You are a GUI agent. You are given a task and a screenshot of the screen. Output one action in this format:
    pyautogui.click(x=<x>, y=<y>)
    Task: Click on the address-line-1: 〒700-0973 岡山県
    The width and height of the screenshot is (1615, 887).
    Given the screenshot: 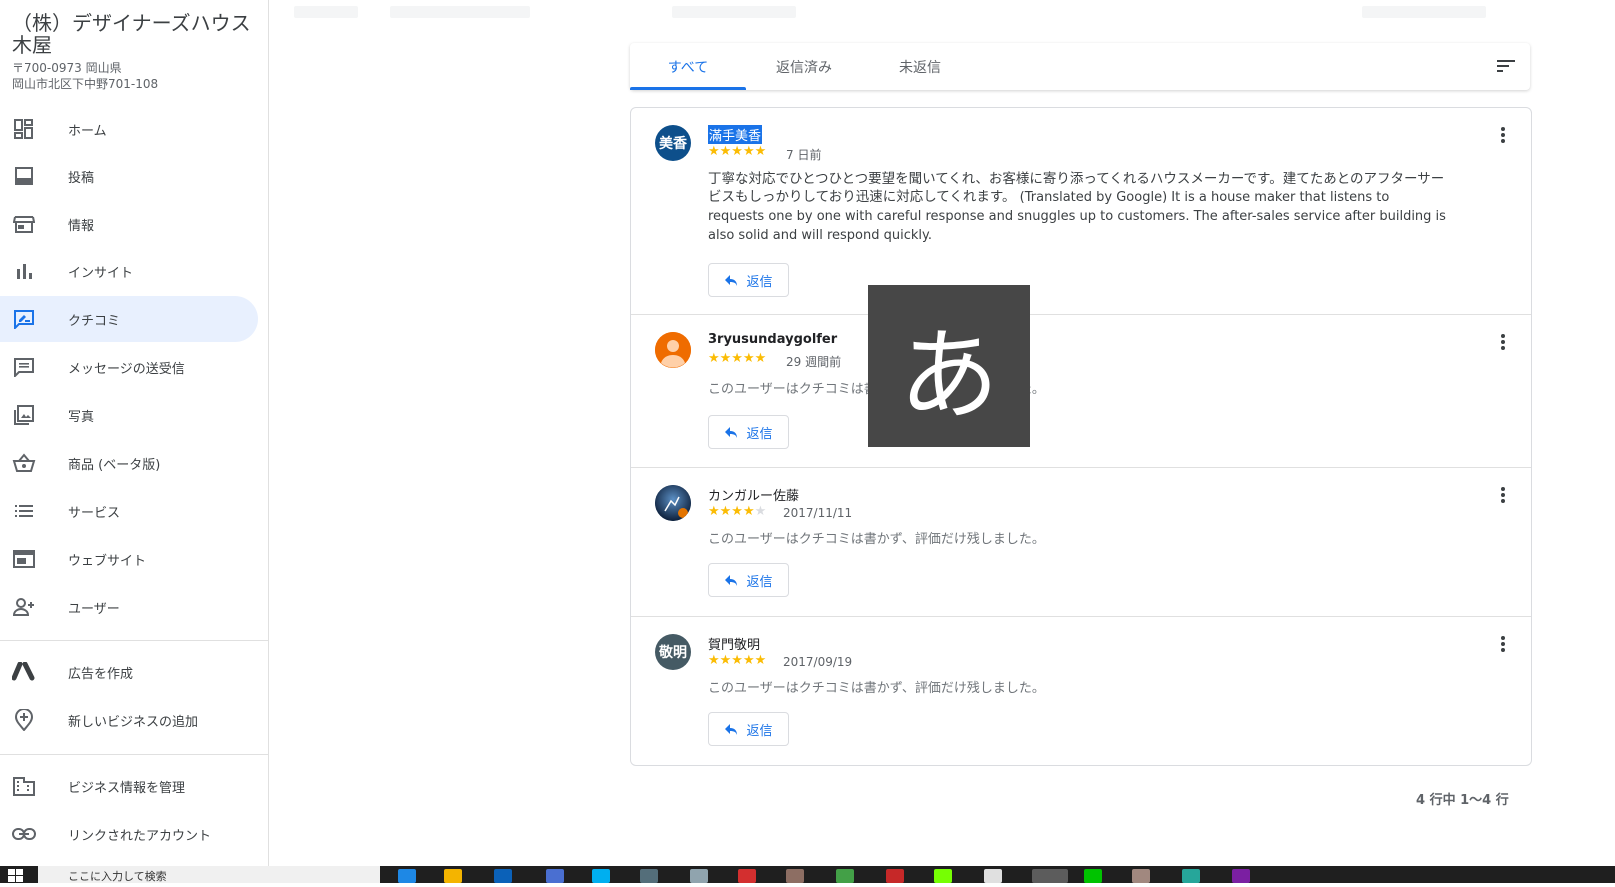 What is the action you would take?
    pyautogui.click(x=67, y=68)
    